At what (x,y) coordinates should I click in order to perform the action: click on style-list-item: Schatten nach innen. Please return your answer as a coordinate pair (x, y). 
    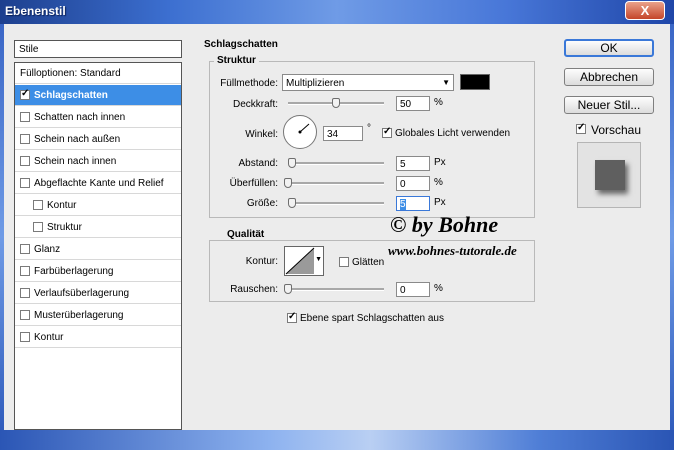
    Looking at the image, I should click on (98, 117).